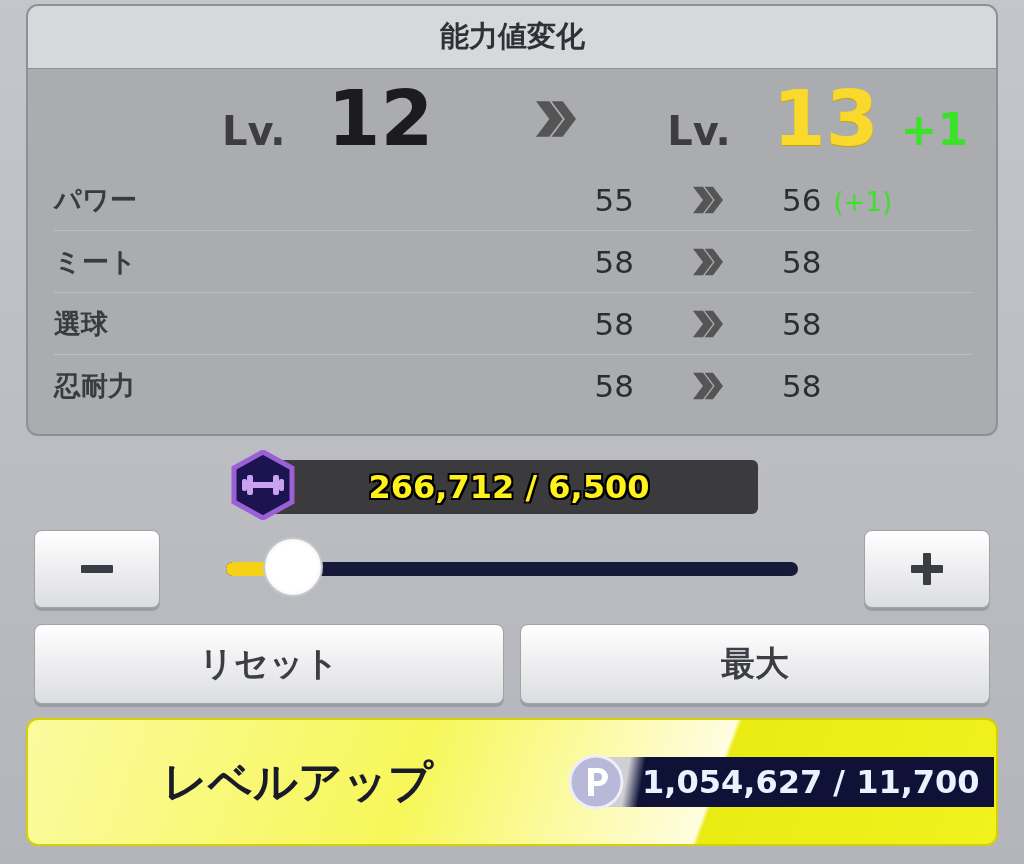 Image resolution: width=1024 pixels, height=864 pixels. What do you see at coordinates (512, 782) in the screenshot?
I see `level-up-button: レベルアップ 1,054,627 / 11,700` at bounding box center [512, 782].